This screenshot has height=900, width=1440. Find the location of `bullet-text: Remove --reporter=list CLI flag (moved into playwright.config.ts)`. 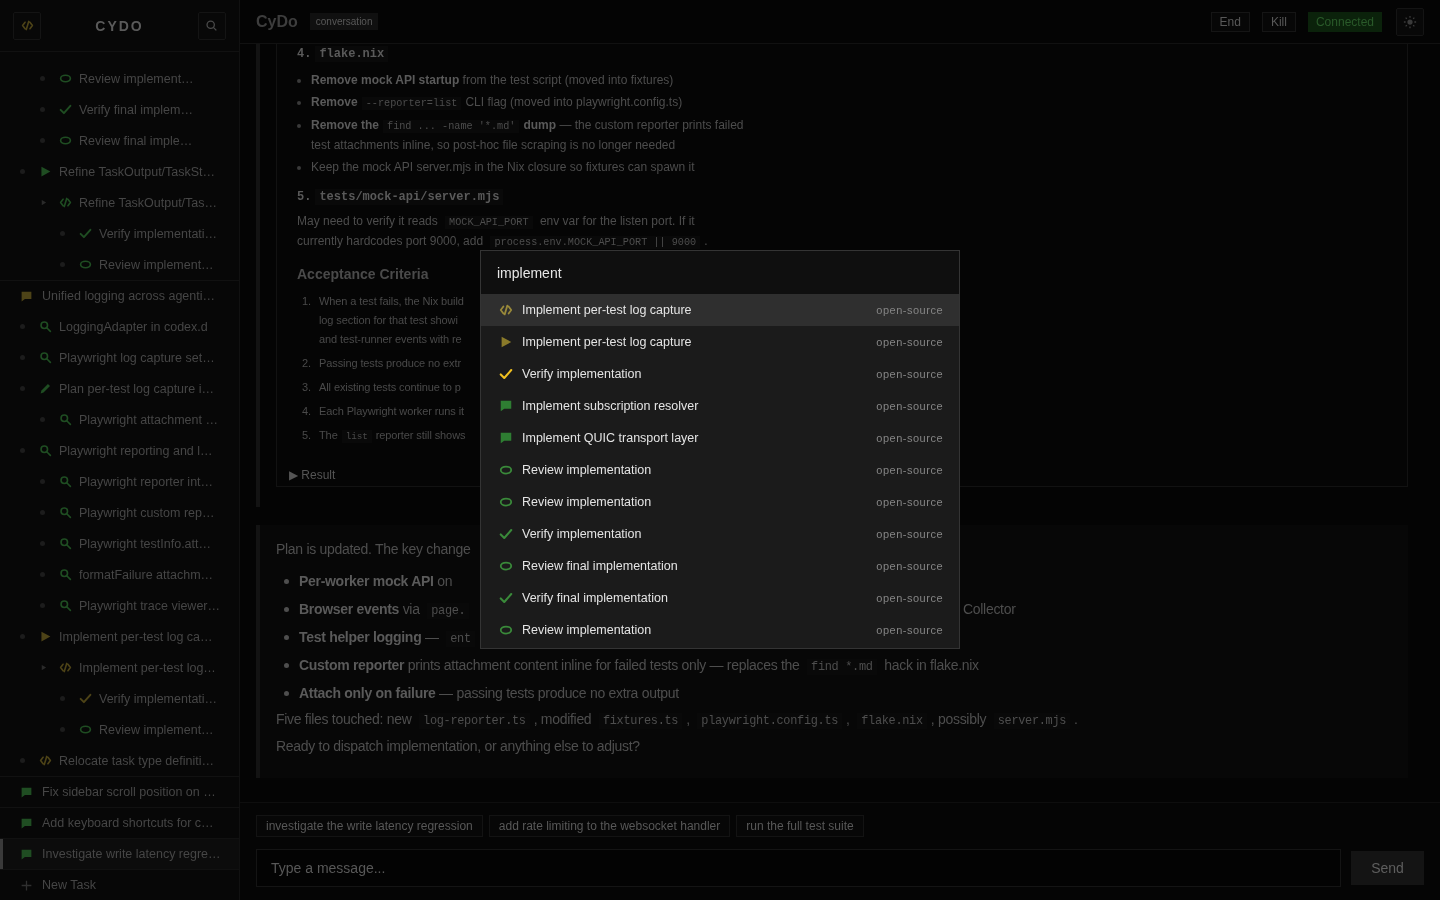

bullet-text: Remove --reporter=list CLI flag (moved into playwright.config.ts) is located at coordinates (497, 103).